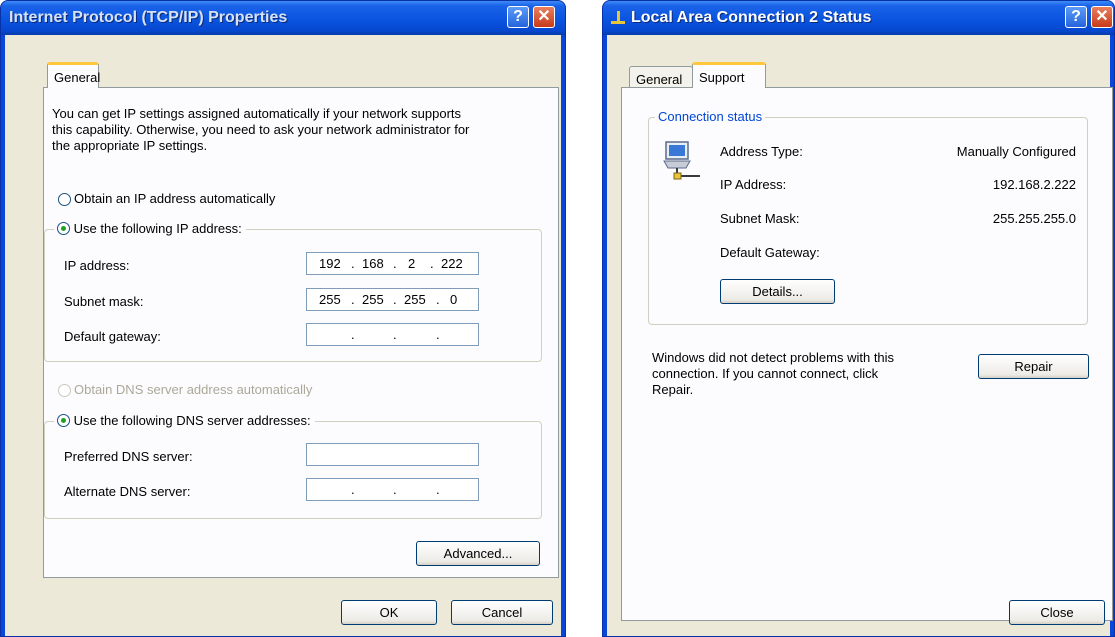 This screenshot has width=1115, height=637. What do you see at coordinates (1034, 184) in the screenshot?
I see `ip-address-value: 192.168.2.222` at bounding box center [1034, 184].